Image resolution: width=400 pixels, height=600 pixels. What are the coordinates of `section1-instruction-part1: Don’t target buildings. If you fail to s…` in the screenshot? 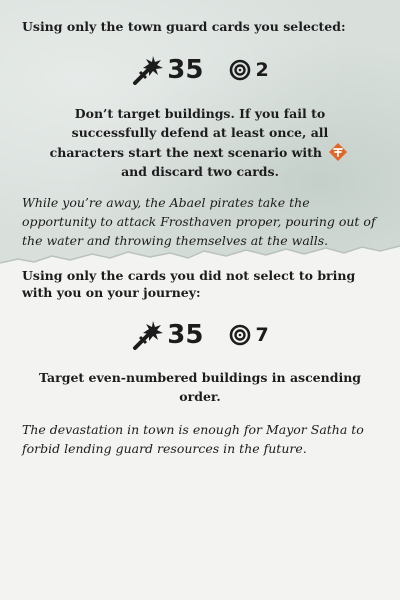 It's located at (189, 133).